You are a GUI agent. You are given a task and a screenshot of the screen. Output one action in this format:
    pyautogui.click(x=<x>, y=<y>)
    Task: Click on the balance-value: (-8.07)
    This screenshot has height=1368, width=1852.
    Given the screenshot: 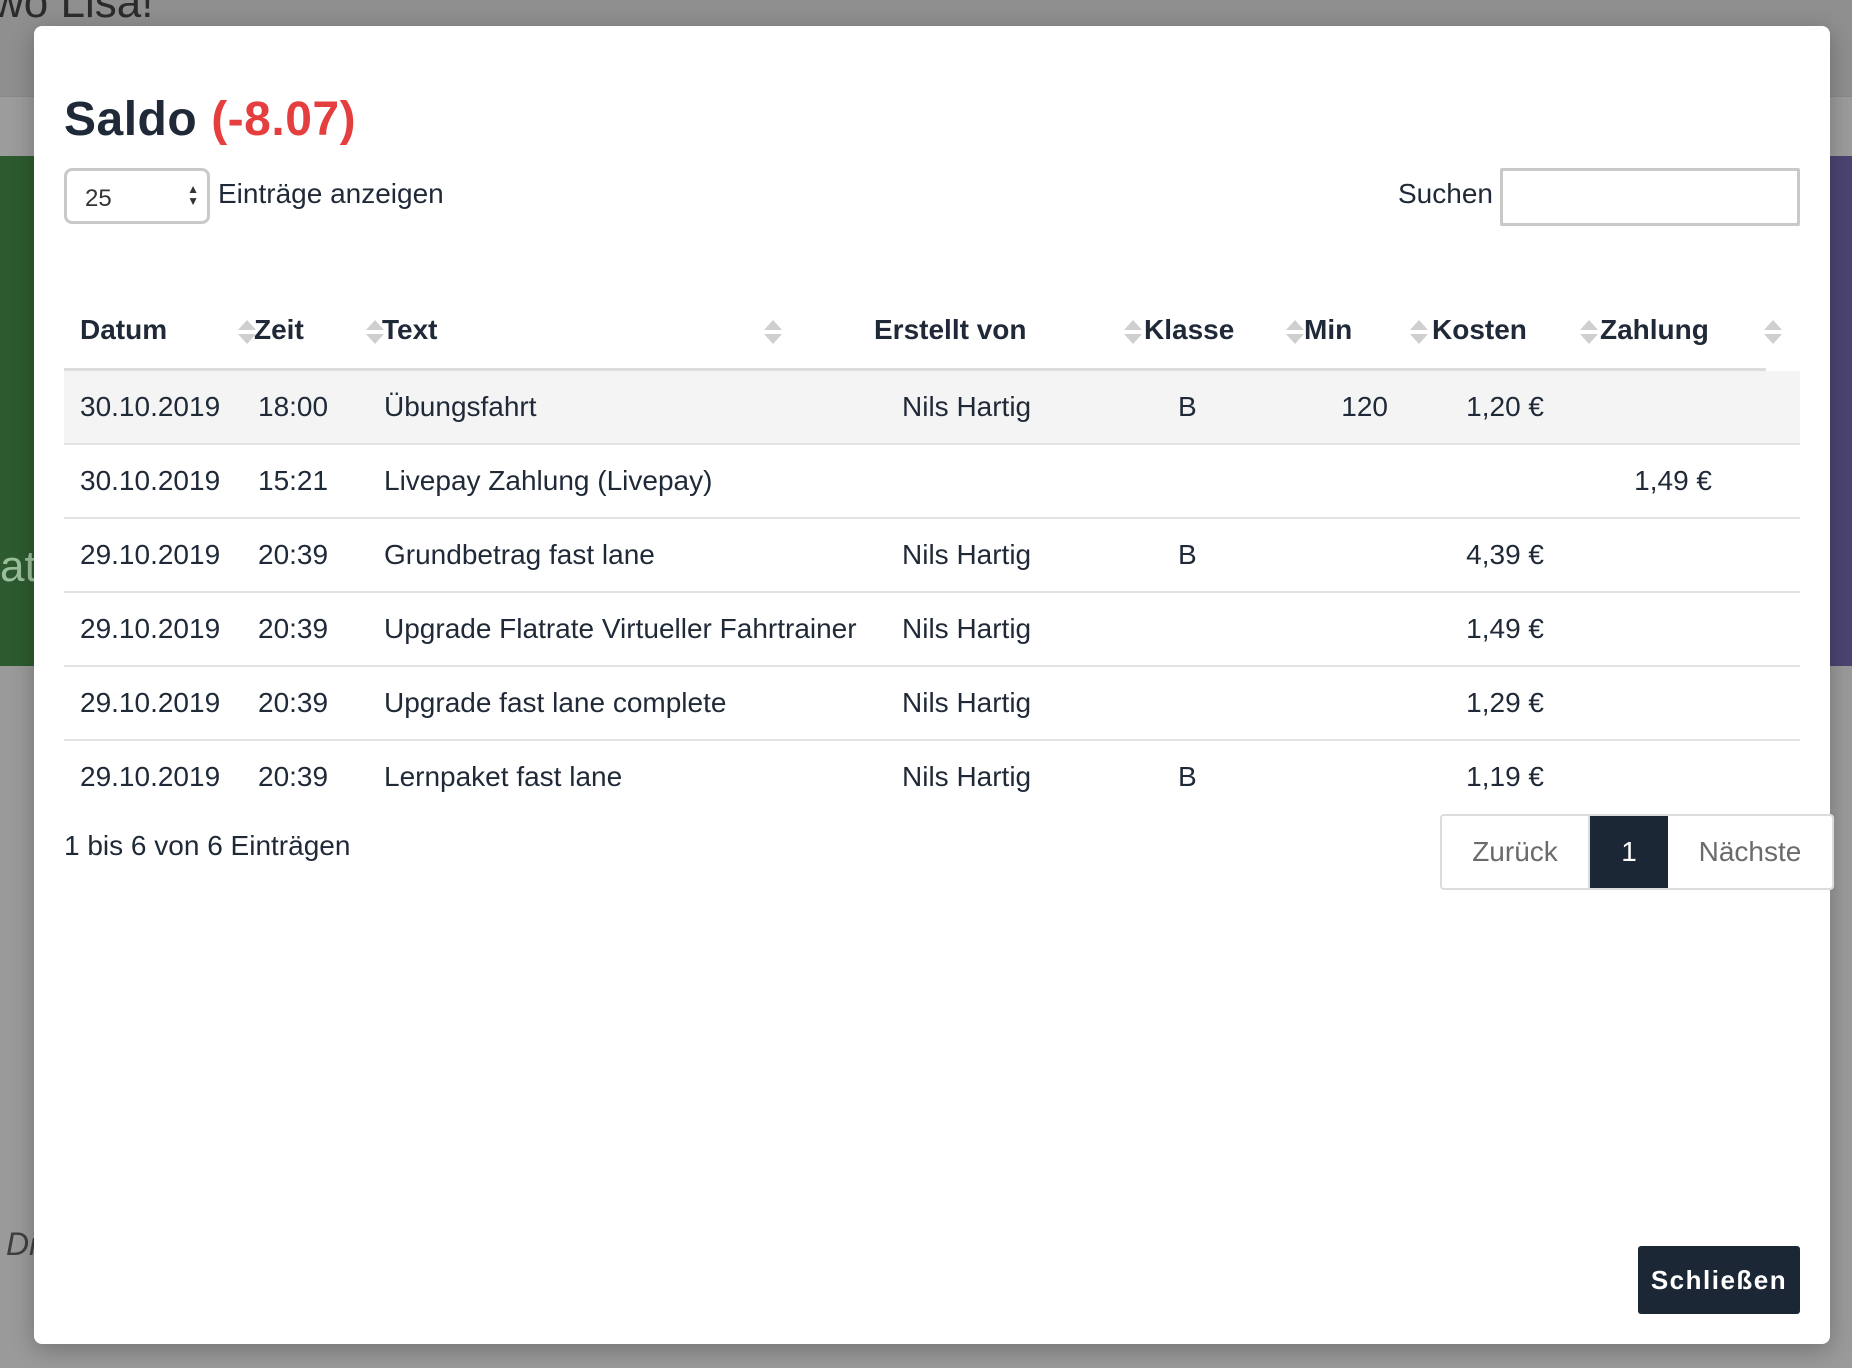 What is the action you would take?
    pyautogui.click(x=284, y=119)
    